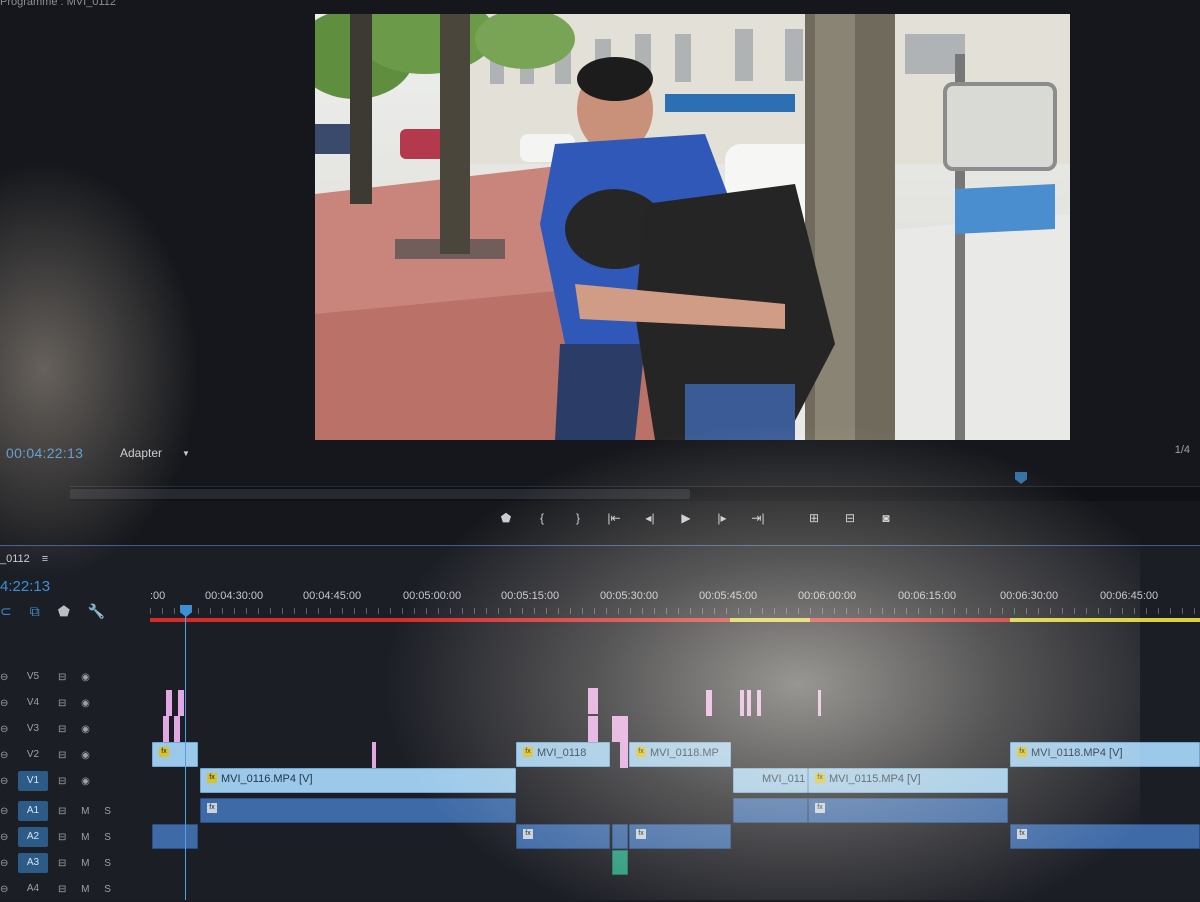 The width and height of the screenshot is (1200, 902). I want to click on video-clip: fx MVI_0115.MP4 [V], so click(908, 780).